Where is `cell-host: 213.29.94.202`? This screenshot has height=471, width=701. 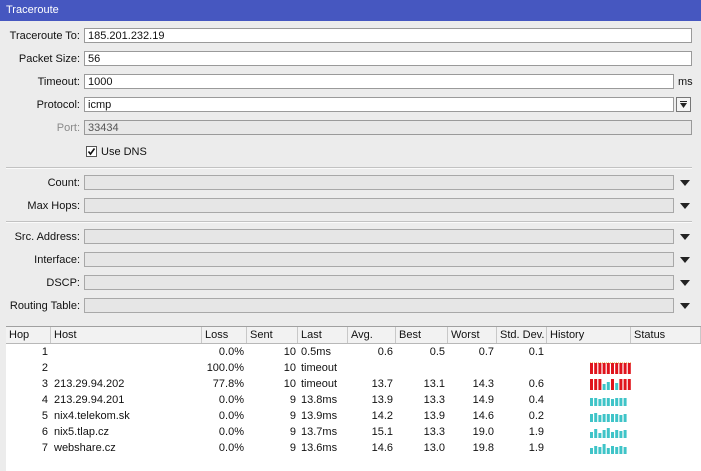 cell-host: 213.29.94.202 is located at coordinates (89, 384).